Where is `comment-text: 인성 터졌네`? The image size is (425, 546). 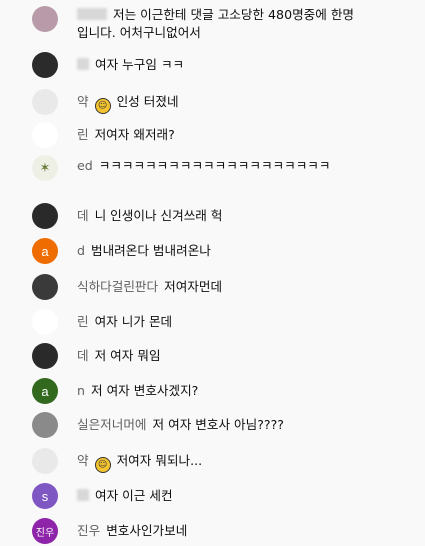 comment-text: 인성 터졌네 is located at coordinates (147, 101).